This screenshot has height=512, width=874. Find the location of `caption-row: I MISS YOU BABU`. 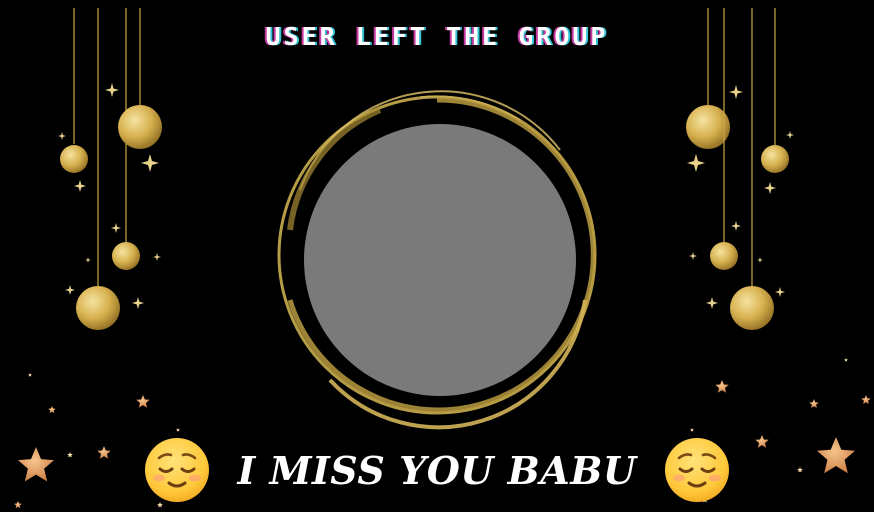

caption-row: I MISS YOU BABU is located at coordinates (437, 470).